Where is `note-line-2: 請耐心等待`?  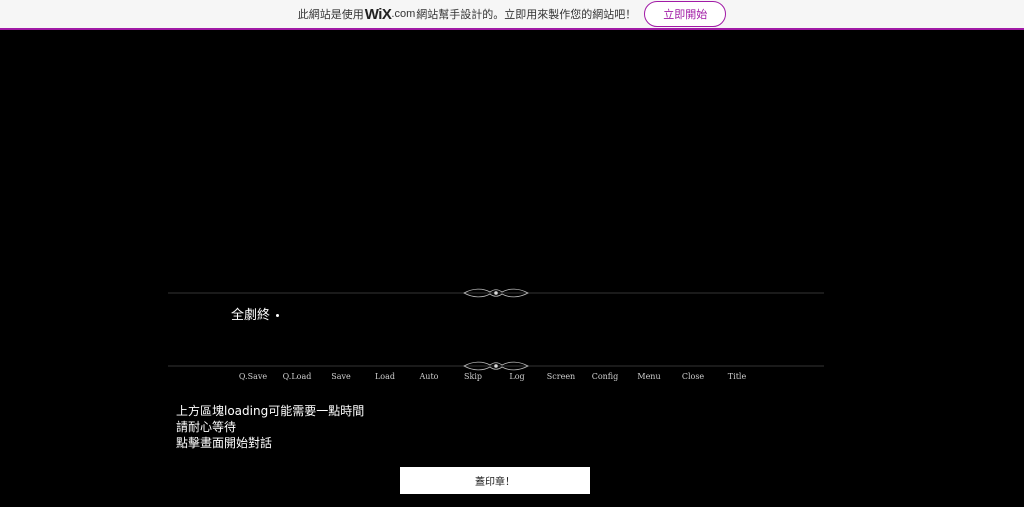
note-line-2: 請耐心等待 is located at coordinates (206, 427).